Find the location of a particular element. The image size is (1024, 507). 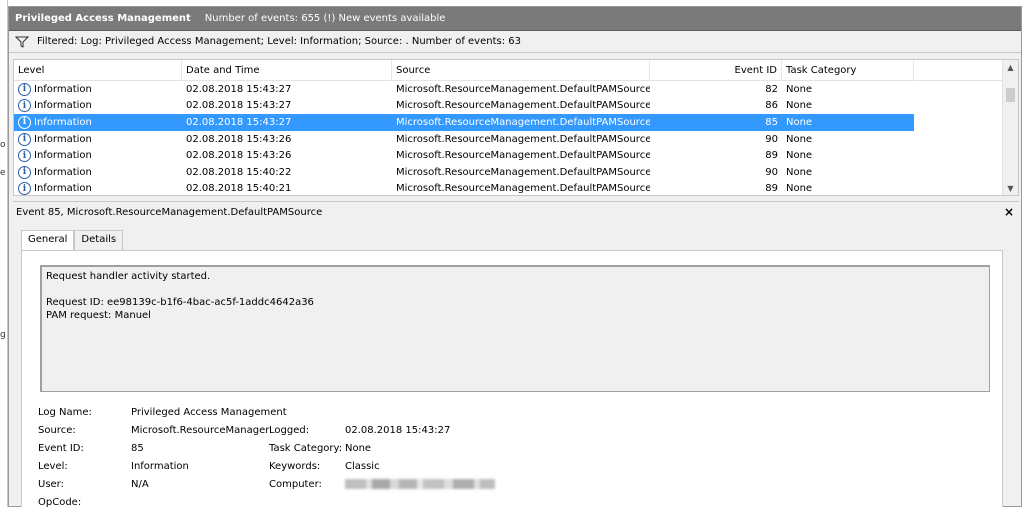

description-line: Request handler activity started. is located at coordinates (128, 276).